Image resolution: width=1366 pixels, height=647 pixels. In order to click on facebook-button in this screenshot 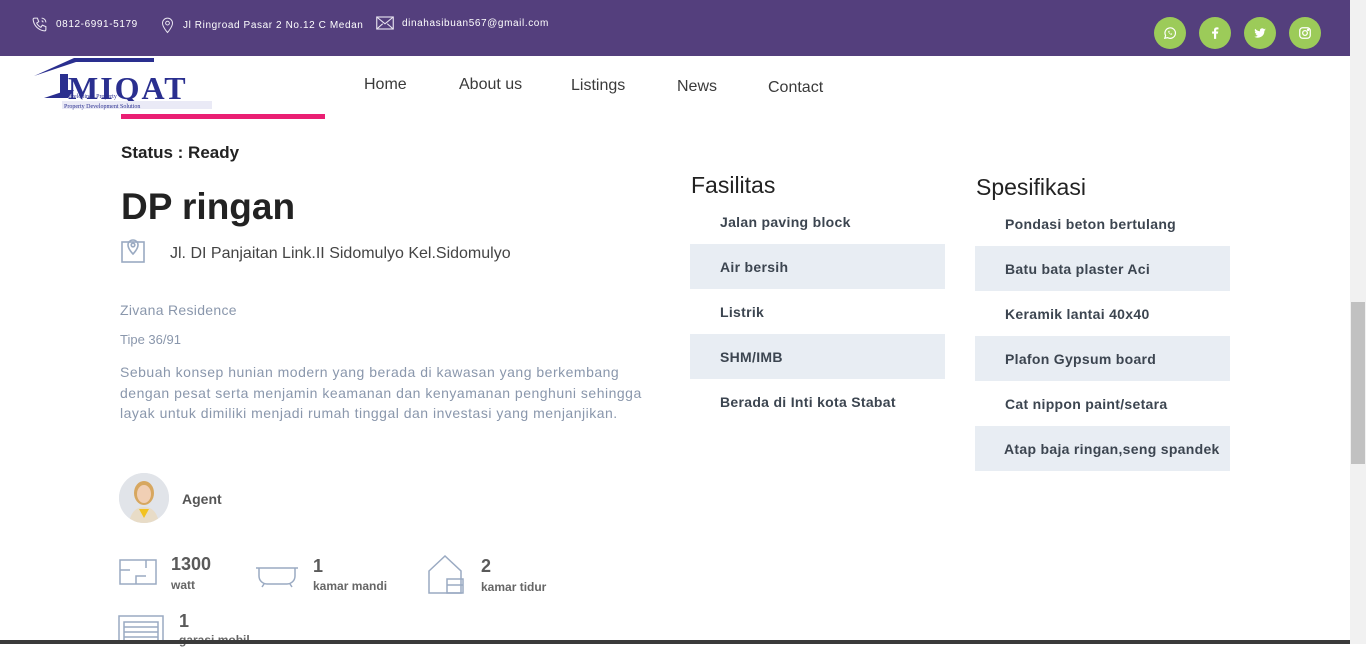, I will do `click(1215, 33)`.